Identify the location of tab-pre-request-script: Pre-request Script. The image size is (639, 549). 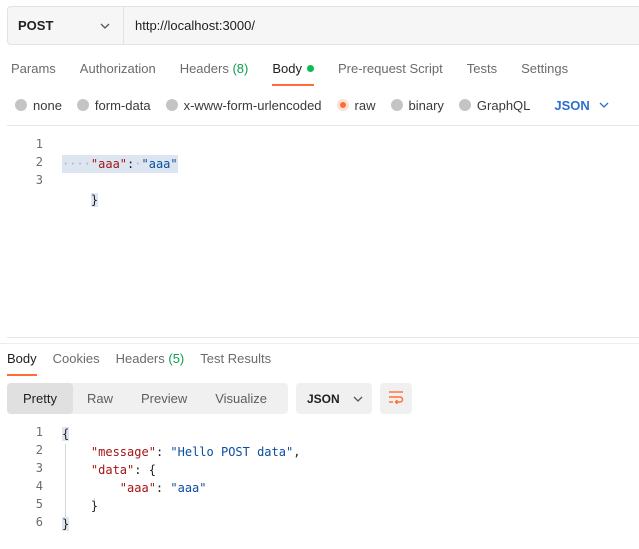
(390, 72).